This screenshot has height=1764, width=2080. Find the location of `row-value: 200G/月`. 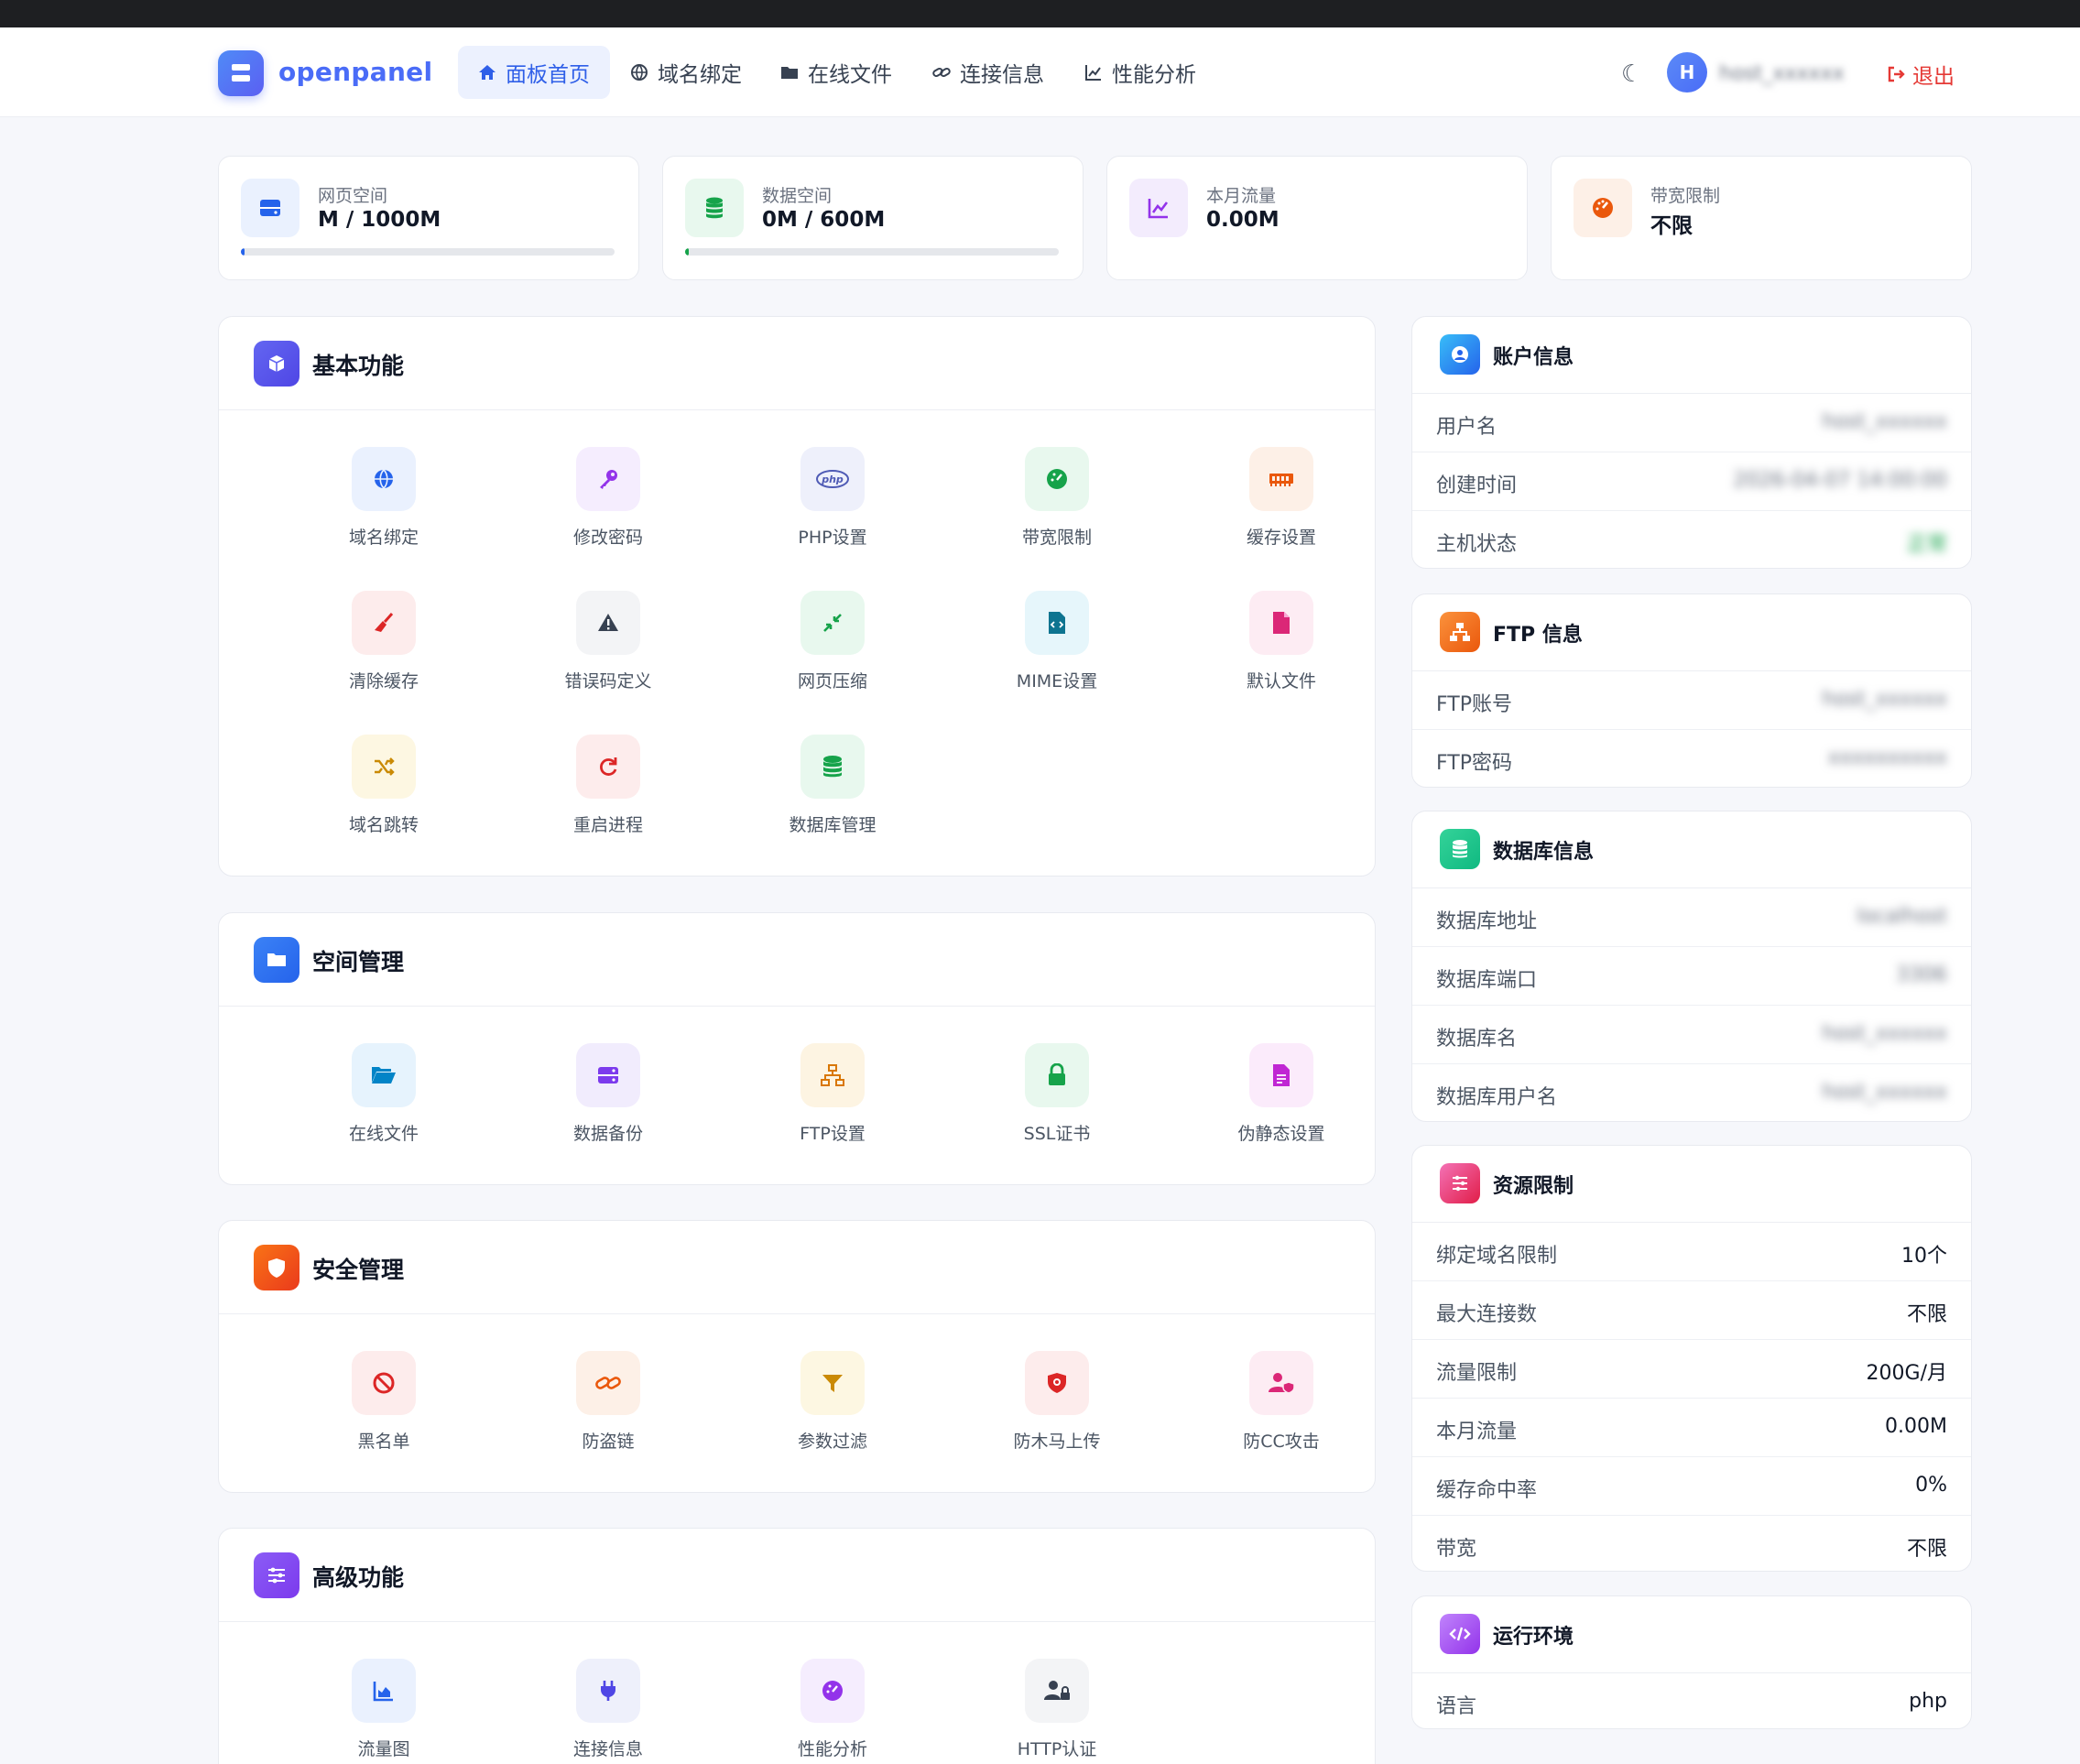

row-value: 200G/月 is located at coordinates (1906, 1373).